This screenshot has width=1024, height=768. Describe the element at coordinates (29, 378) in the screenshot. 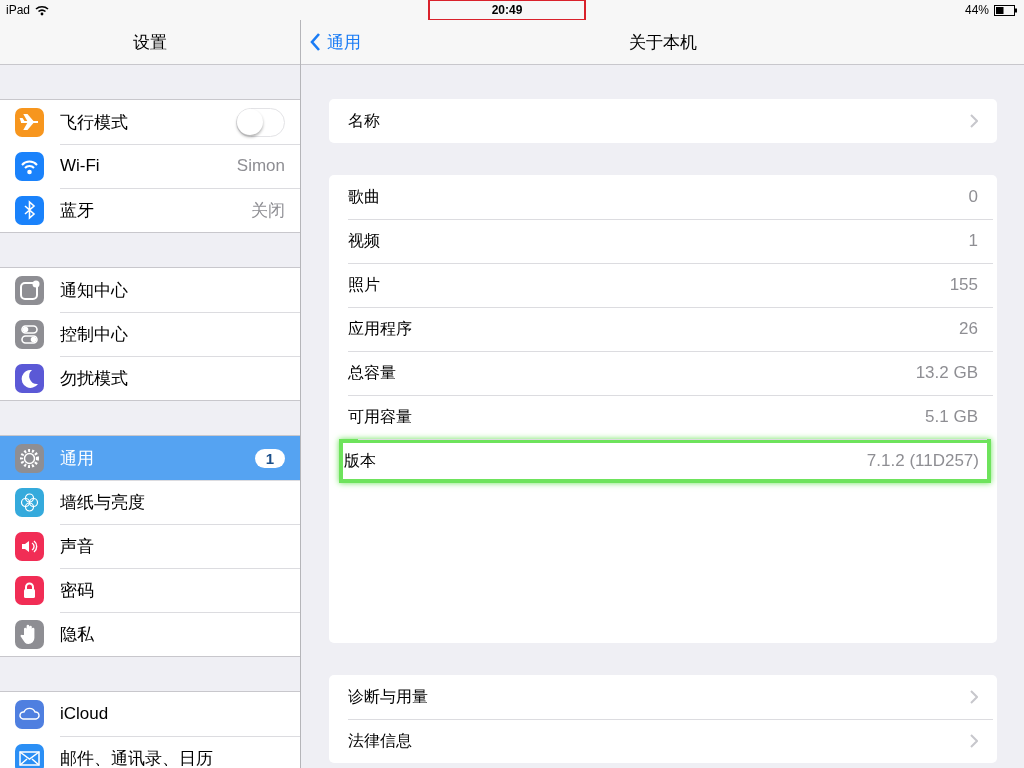

I see `moon-icon` at that location.